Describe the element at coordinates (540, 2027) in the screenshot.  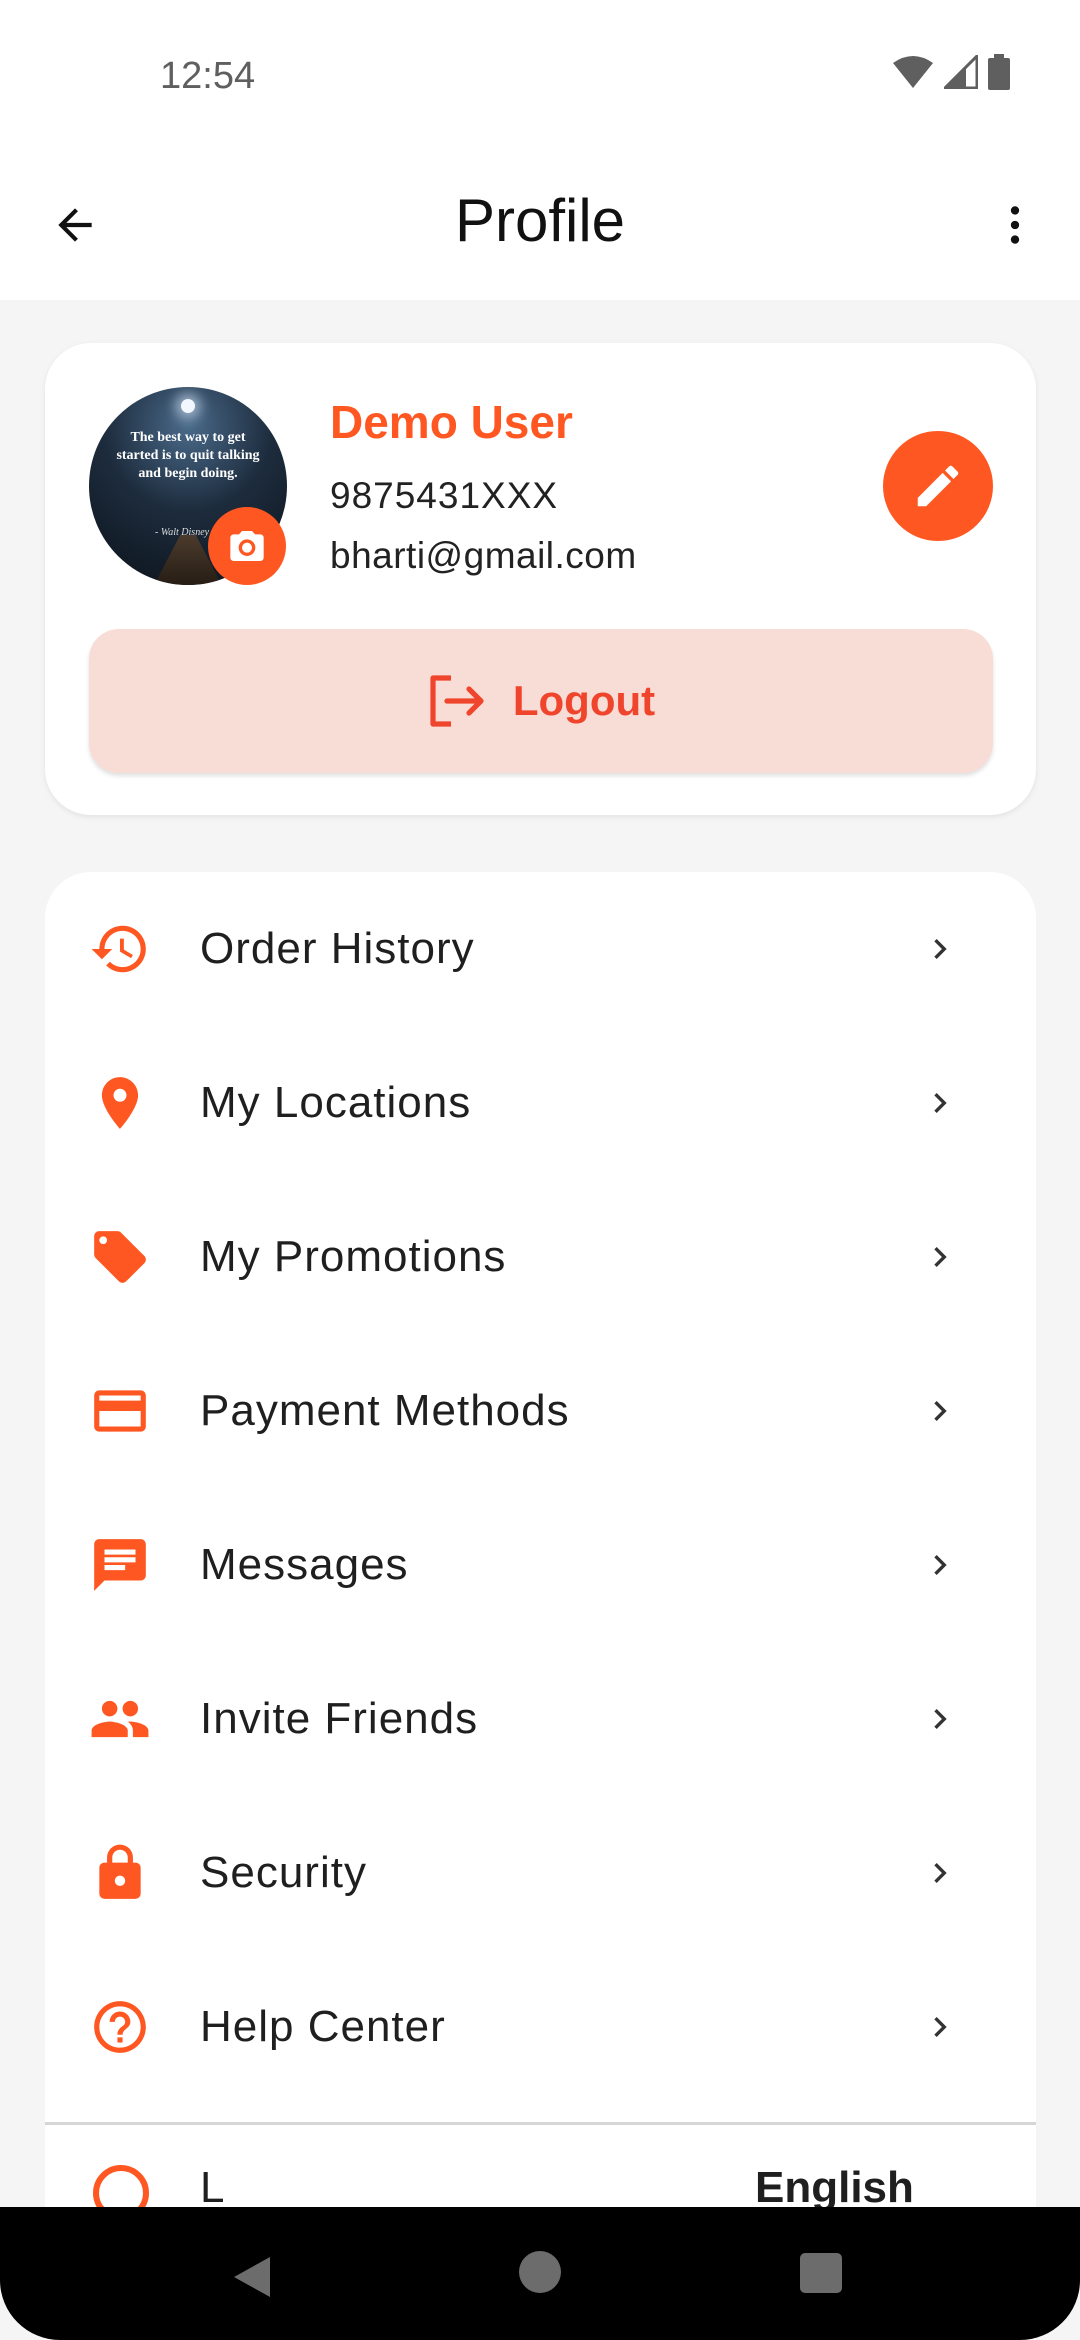
I see `menu-item-help-center: Help Center` at that location.